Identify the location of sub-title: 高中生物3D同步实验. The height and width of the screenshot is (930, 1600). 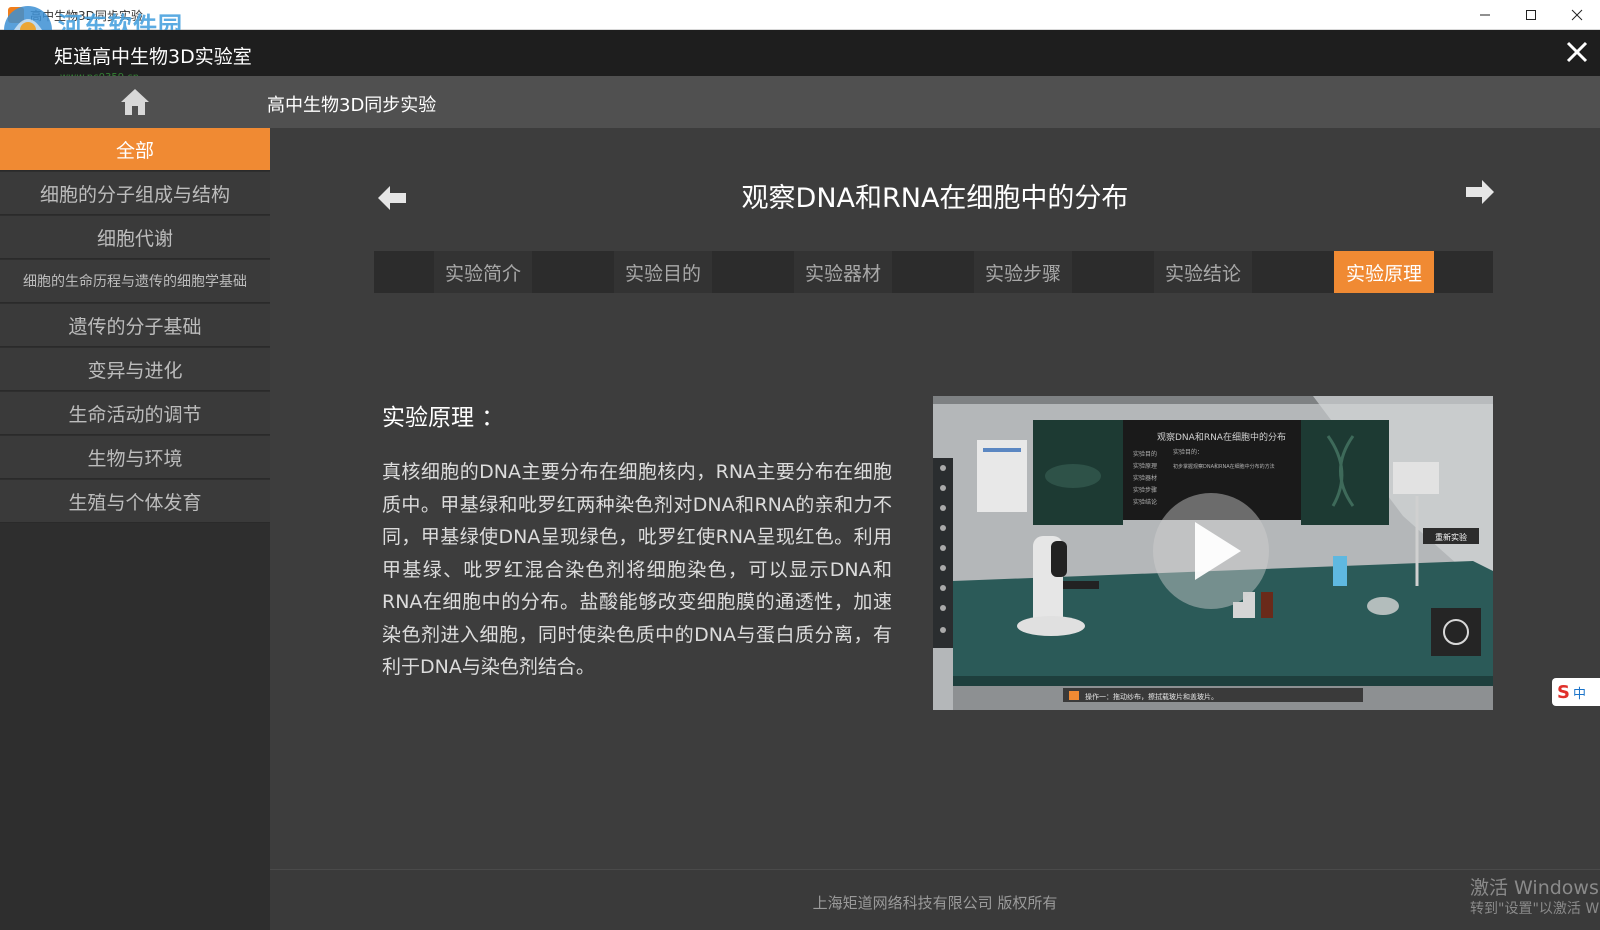
(352, 105).